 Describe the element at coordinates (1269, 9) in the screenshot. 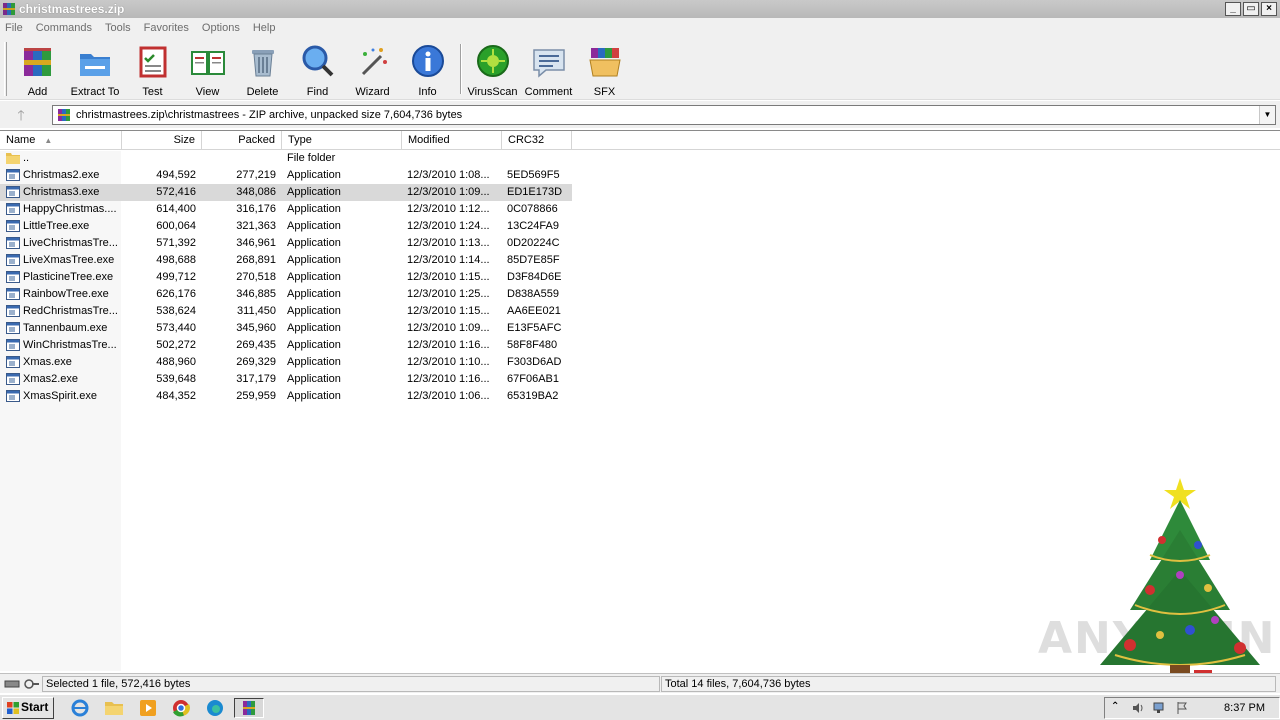

I see `close-button: ×` at that location.